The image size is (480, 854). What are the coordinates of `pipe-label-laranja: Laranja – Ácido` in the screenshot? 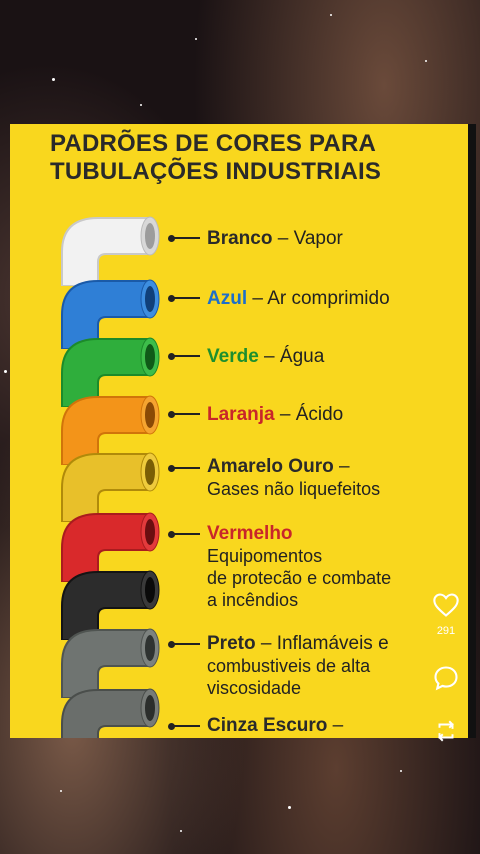 It's located at (275, 414).